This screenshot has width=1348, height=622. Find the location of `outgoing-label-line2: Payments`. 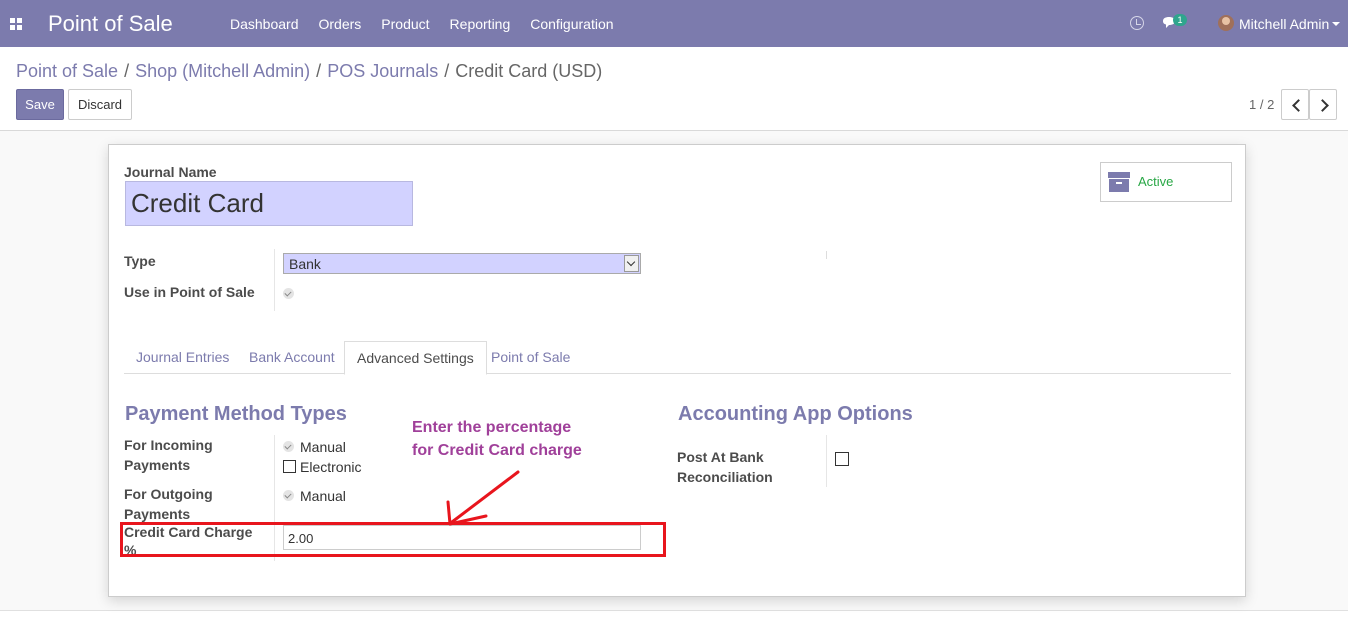

outgoing-label-line2: Payments is located at coordinates (157, 514).